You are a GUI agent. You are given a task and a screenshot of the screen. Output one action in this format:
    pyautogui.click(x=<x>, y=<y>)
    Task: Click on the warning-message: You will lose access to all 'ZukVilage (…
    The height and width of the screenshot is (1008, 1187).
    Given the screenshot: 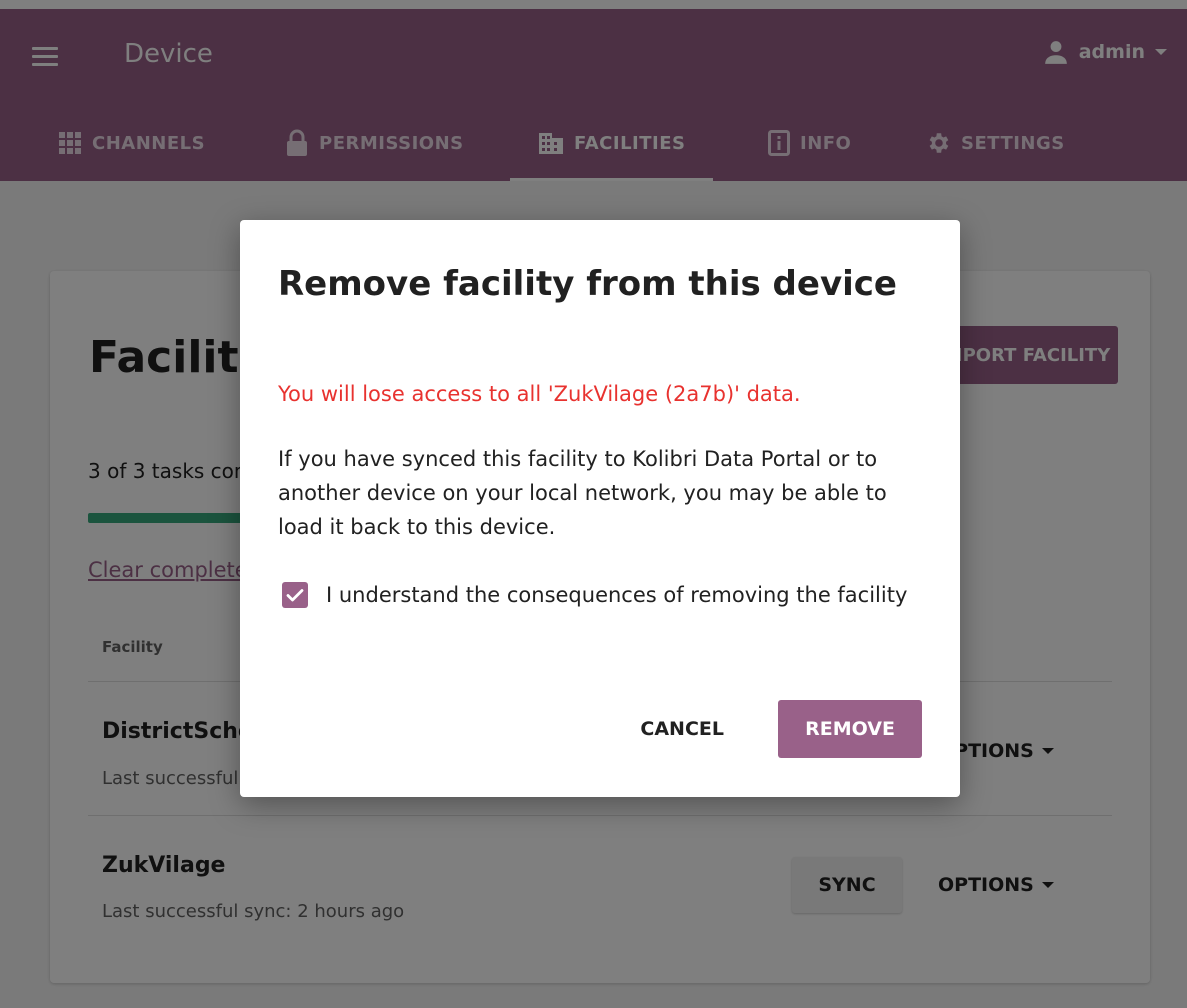 What is the action you would take?
    pyautogui.click(x=539, y=394)
    